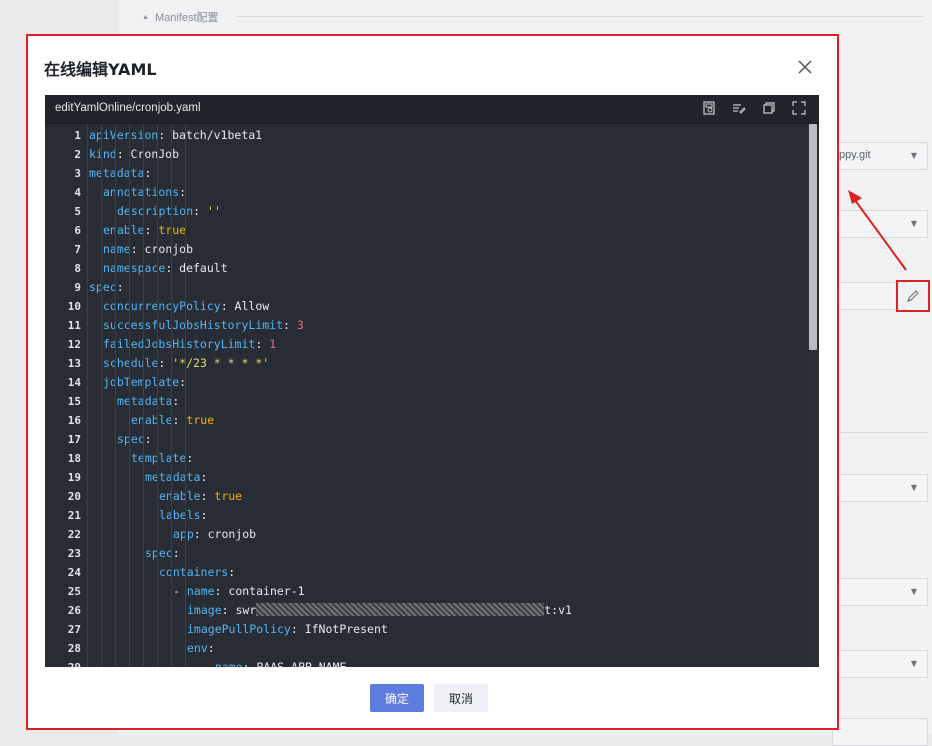 The image size is (932, 746). What do you see at coordinates (77, 230) in the screenshot?
I see `line-number: 6` at bounding box center [77, 230].